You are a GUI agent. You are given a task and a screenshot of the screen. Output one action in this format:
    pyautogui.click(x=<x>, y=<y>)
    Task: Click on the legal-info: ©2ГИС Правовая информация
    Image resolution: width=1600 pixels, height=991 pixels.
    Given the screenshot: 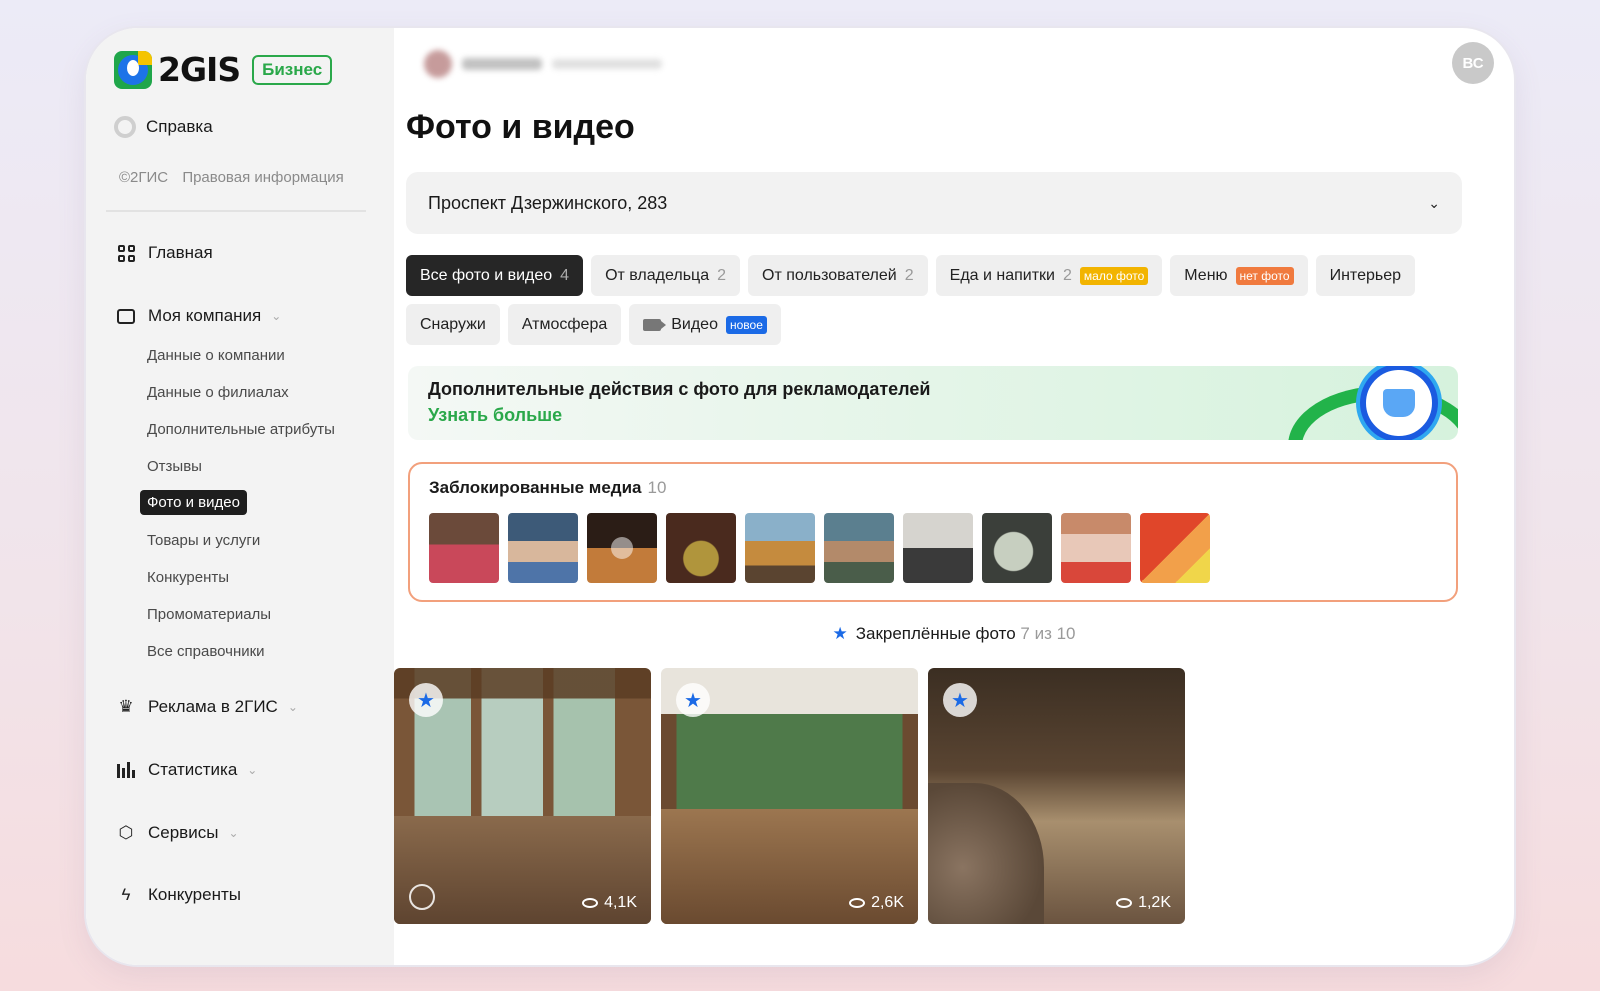 What is the action you would take?
    pyautogui.click(x=236, y=177)
    